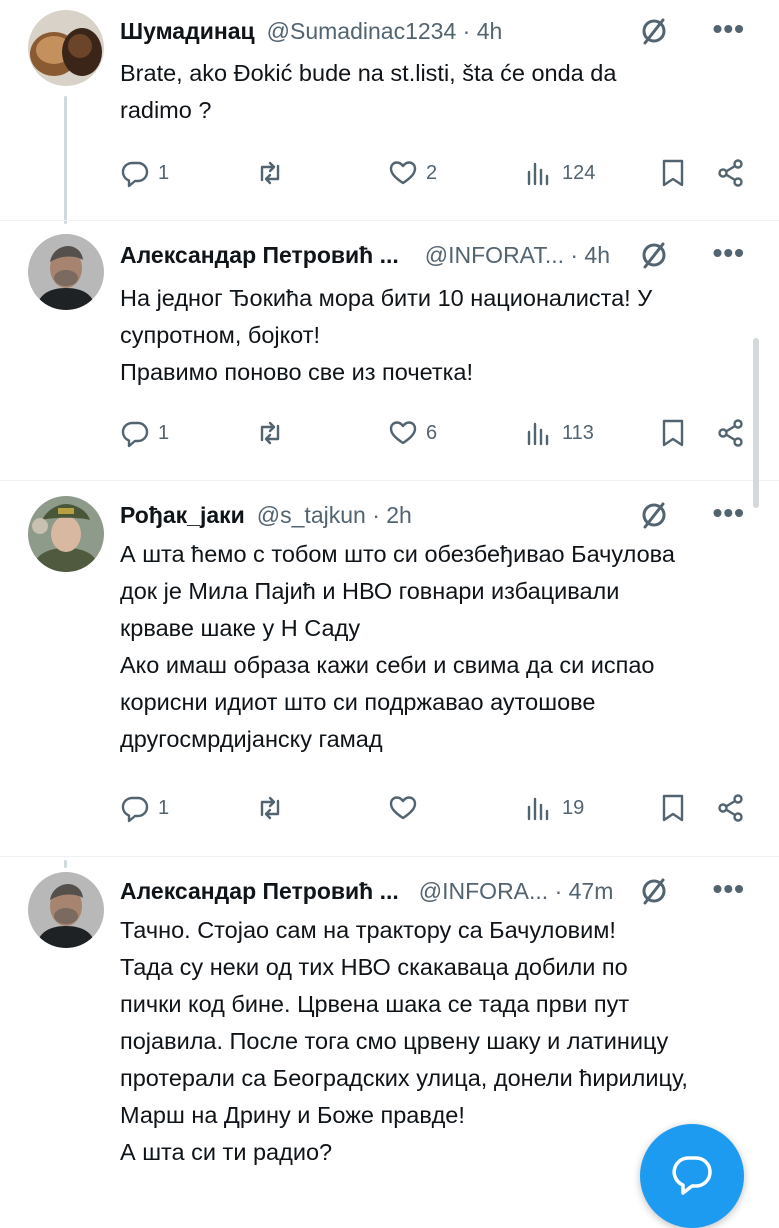  I want to click on author-handle: @Sumadinac1234 · 4h, so click(385, 31).